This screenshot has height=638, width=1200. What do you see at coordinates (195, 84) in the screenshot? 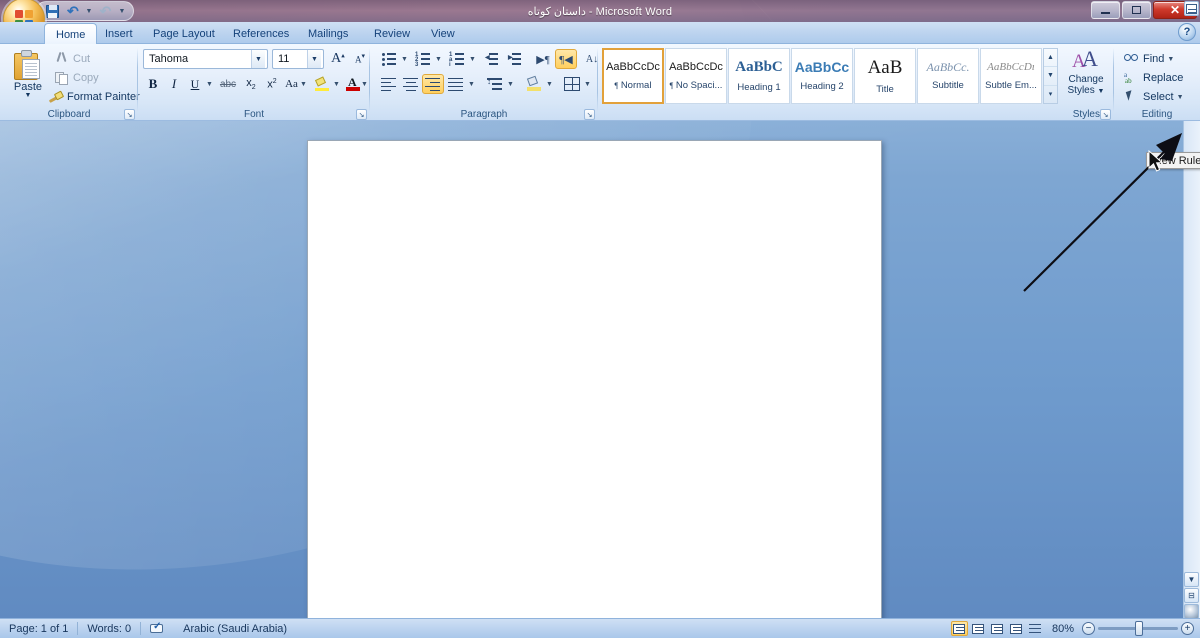
I see `underline-button: U` at bounding box center [195, 84].